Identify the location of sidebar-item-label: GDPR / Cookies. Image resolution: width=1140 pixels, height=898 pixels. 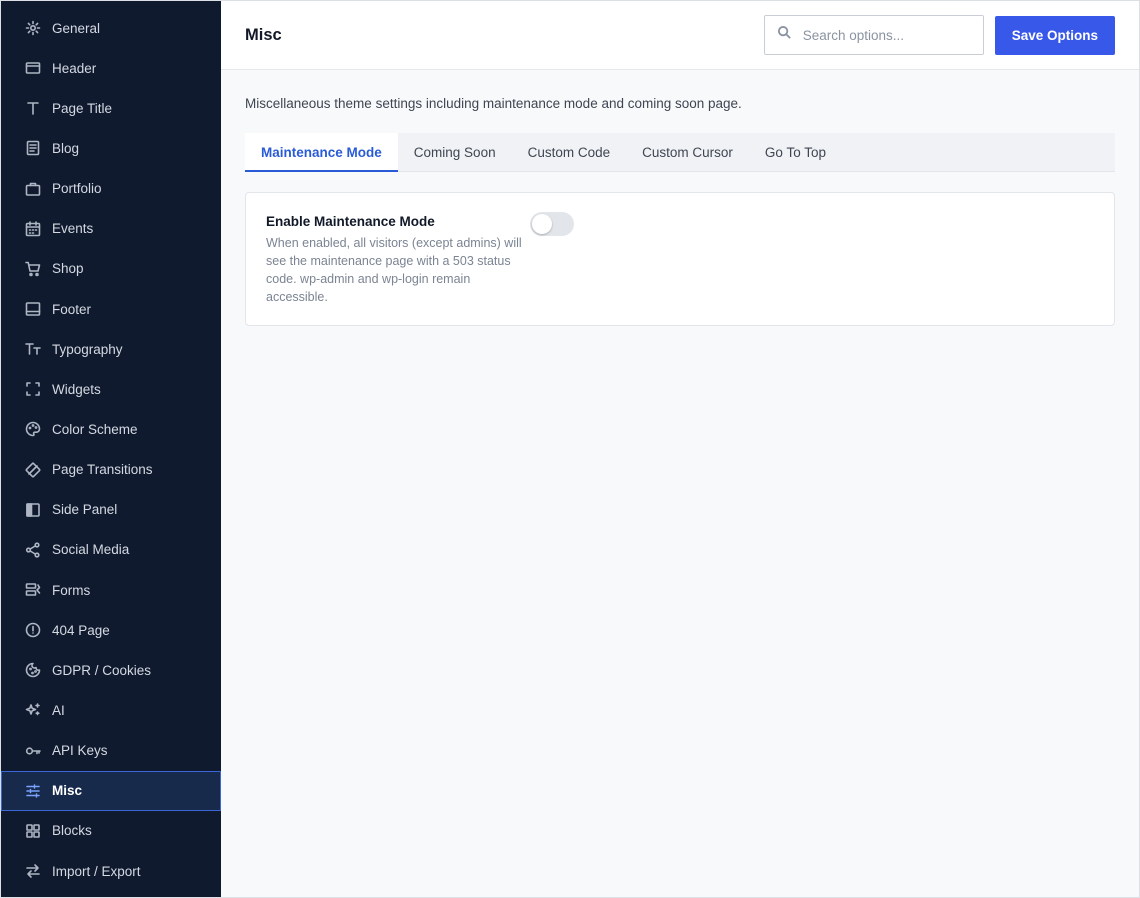
(102, 670).